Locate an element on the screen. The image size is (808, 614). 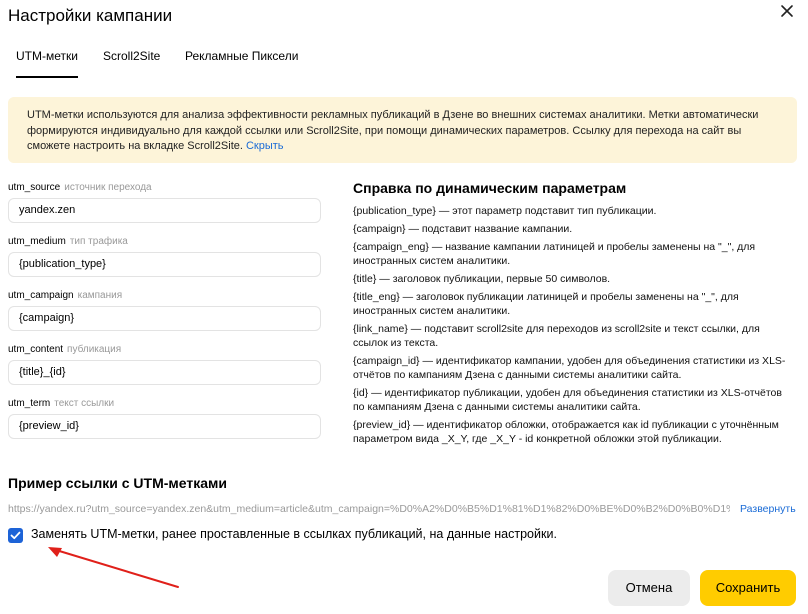
checkmark-icon is located at coordinates (15, 535).